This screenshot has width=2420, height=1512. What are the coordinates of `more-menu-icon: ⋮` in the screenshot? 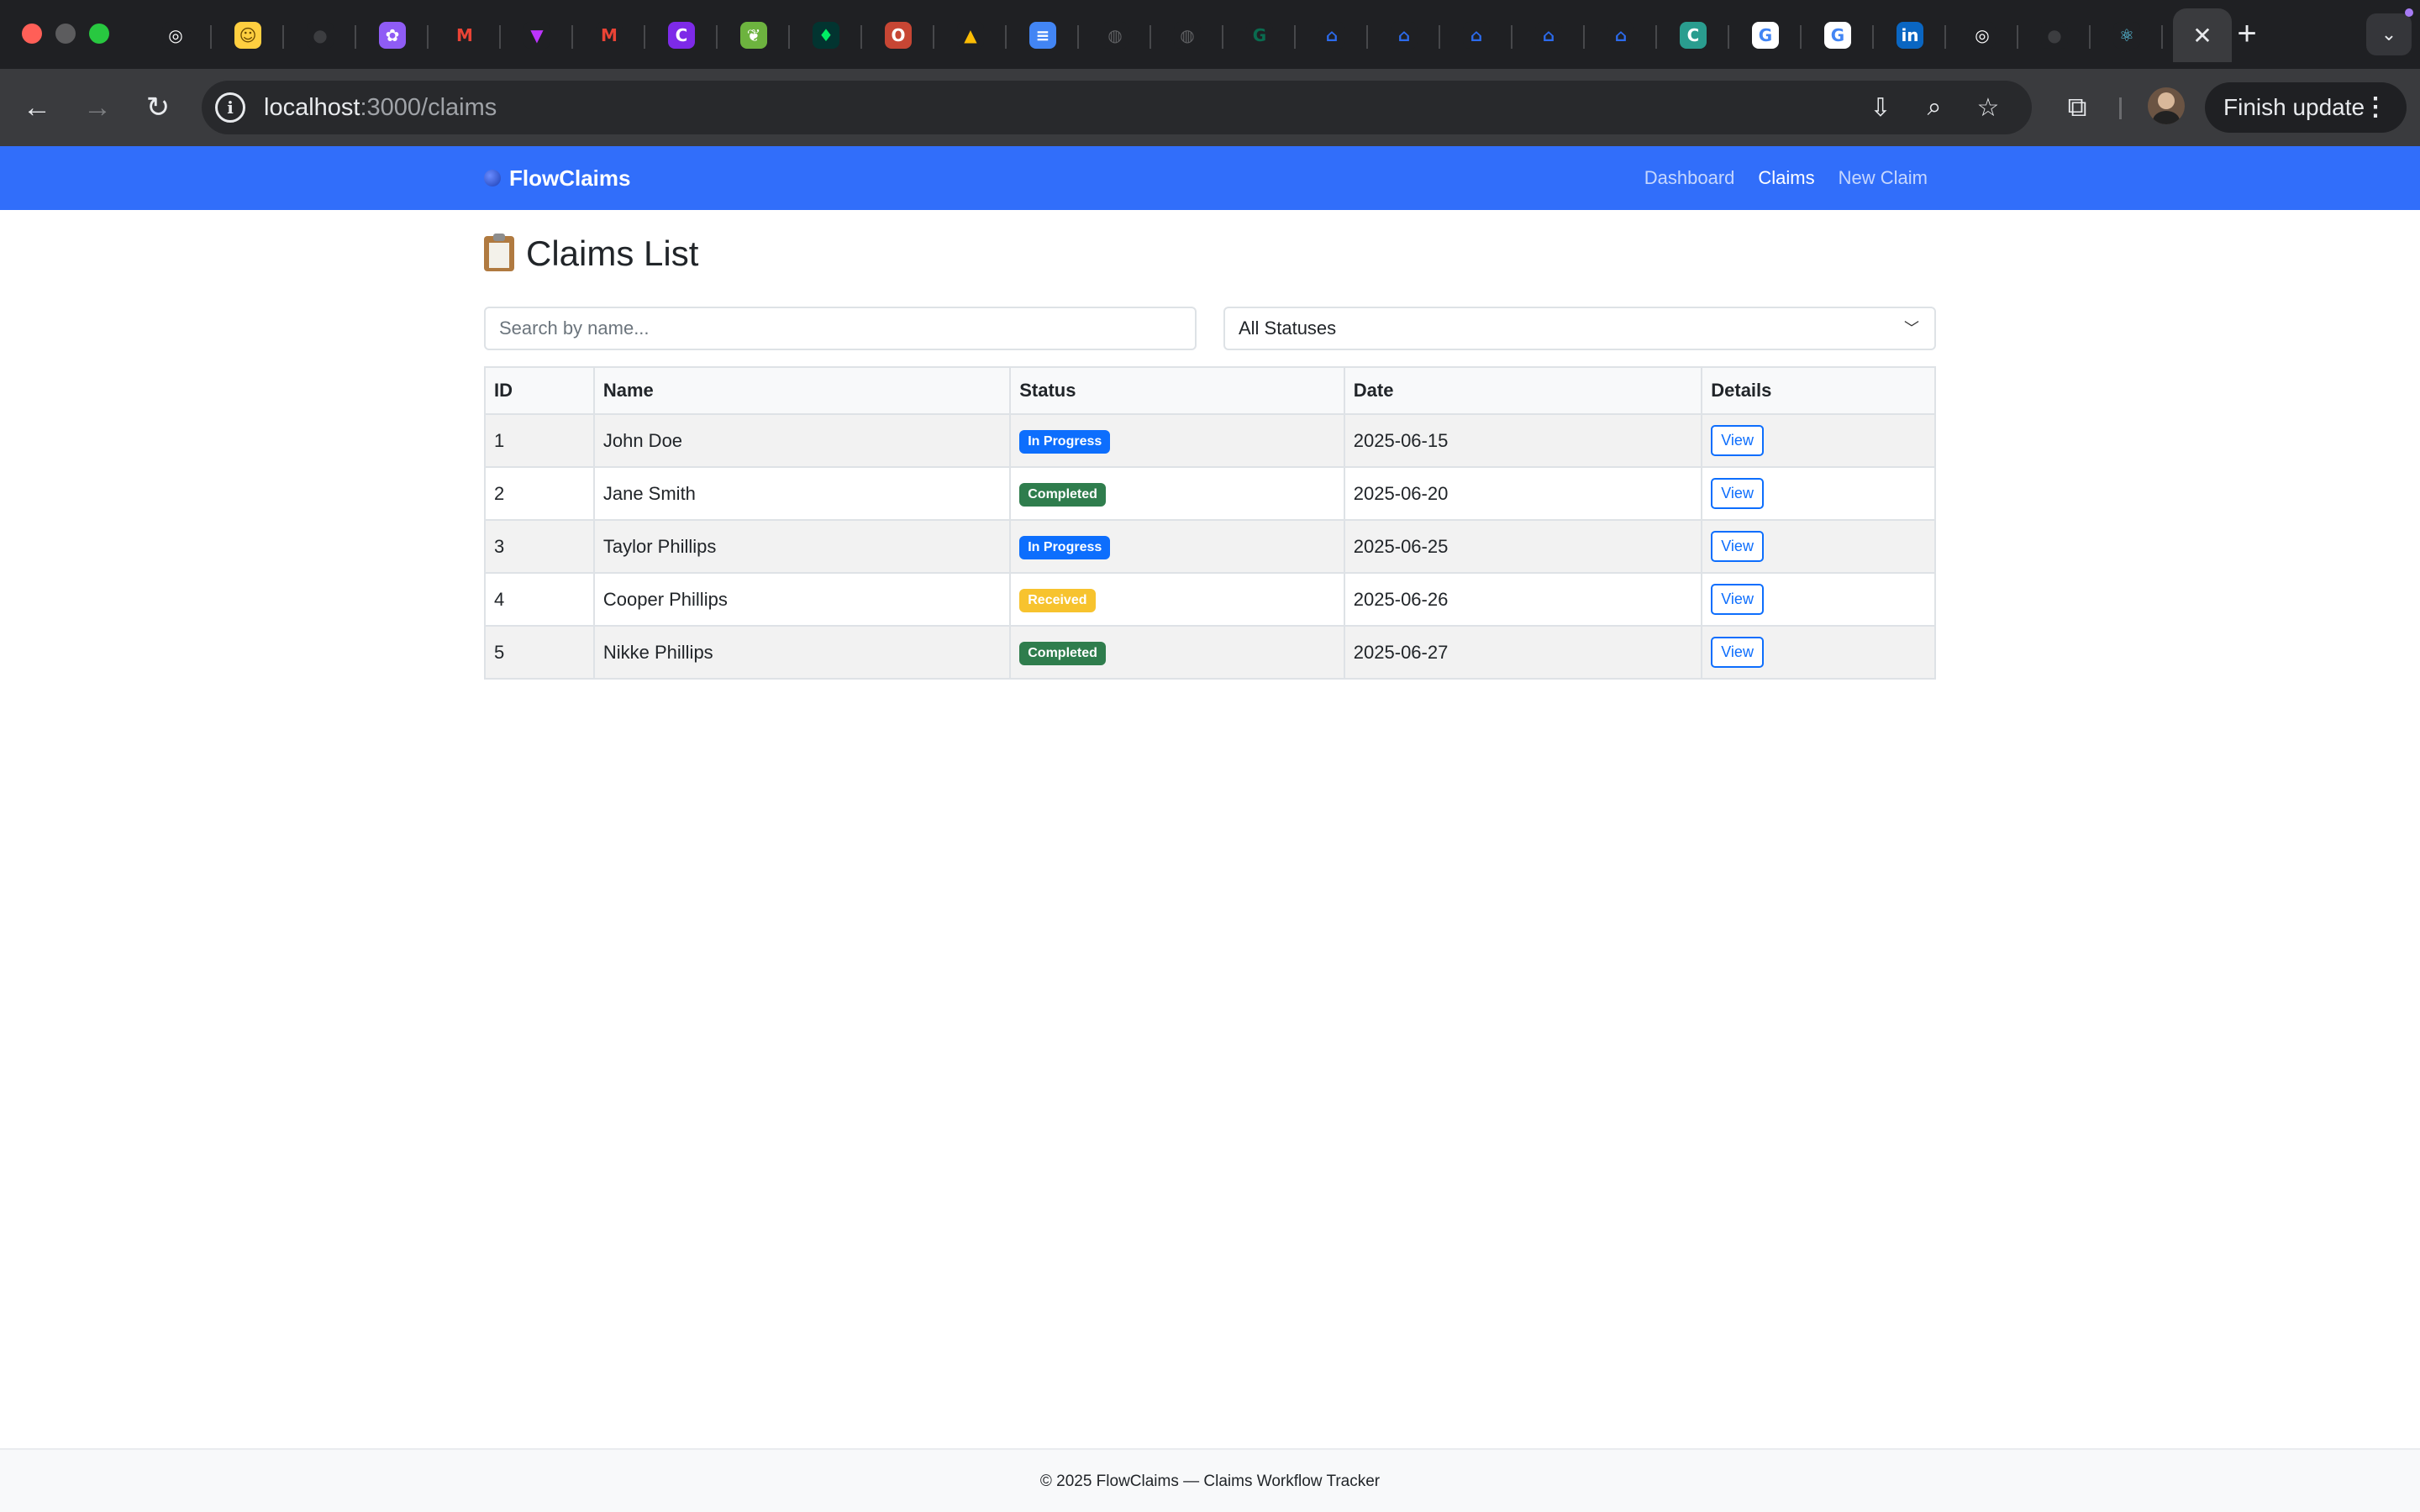 It's located at (2375, 107).